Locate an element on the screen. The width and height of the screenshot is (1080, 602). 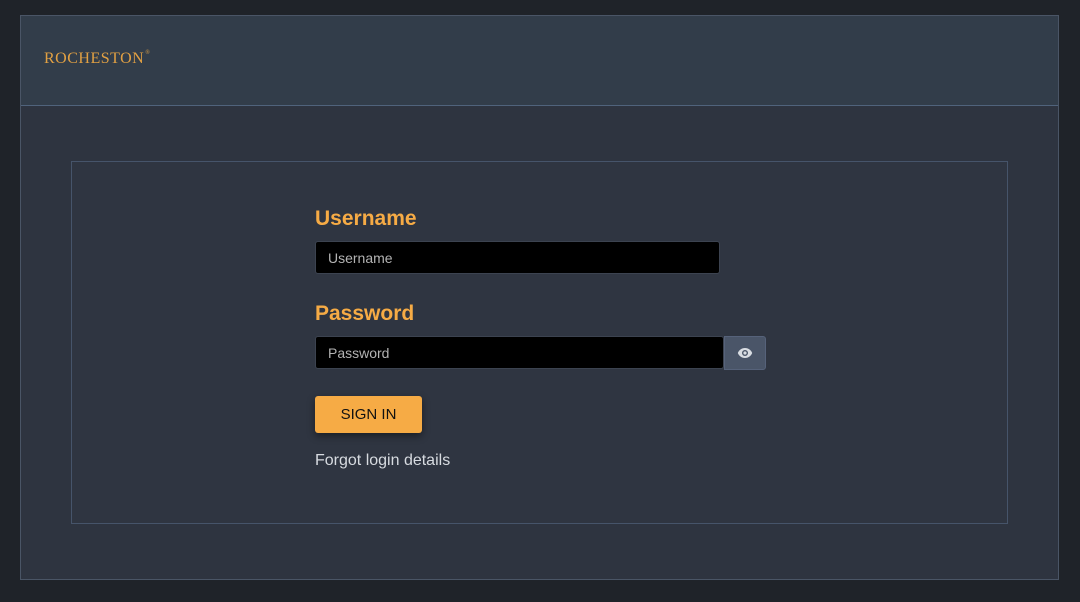
header-bar: ROCHESTON® is located at coordinates (539, 61).